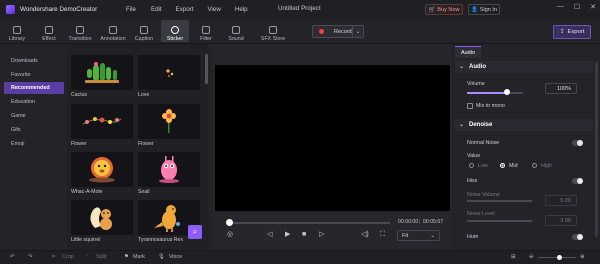  What do you see at coordinates (495, 93) in the screenshot?
I see `volume-slider` at bounding box center [495, 93].